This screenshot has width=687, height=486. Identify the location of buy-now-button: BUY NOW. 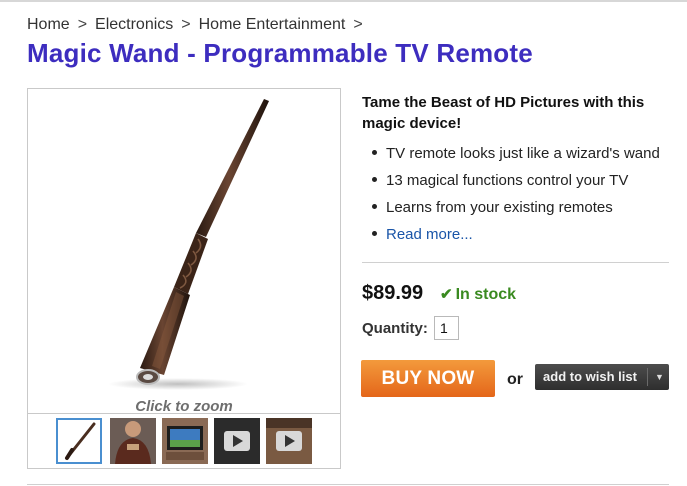
(428, 378).